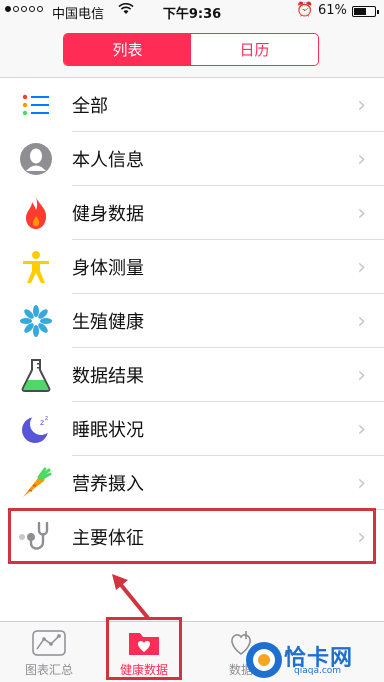 The image size is (384, 682). I want to click on header: 列表 日历, so click(192, 51).